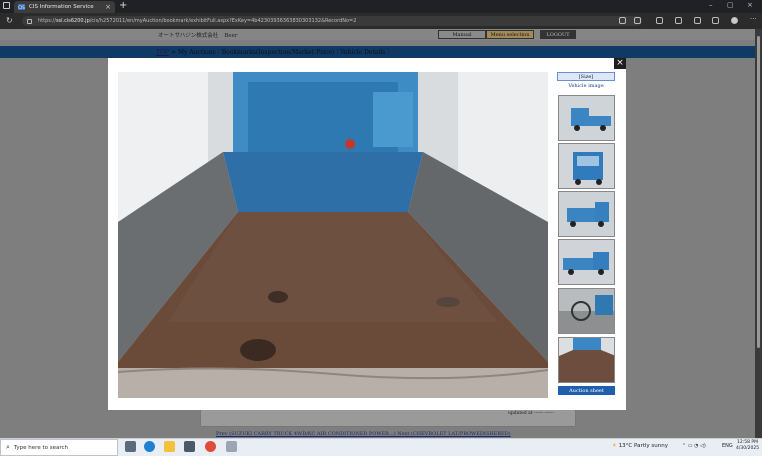  Describe the element at coordinates (9, 20) in the screenshot. I see `reload-icon: ↻` at that location.